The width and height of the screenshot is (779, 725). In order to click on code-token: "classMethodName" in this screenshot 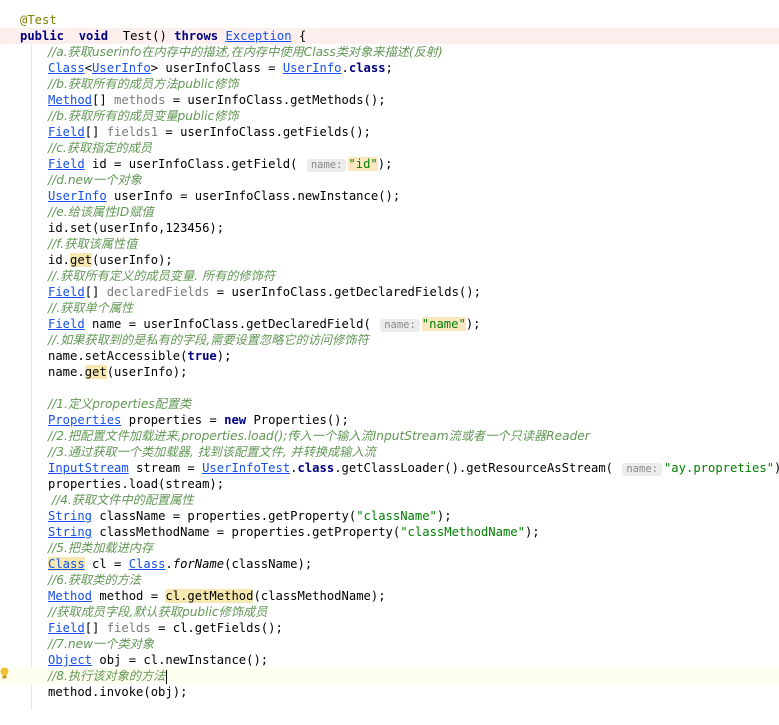, I will do `click(462, 532)`.